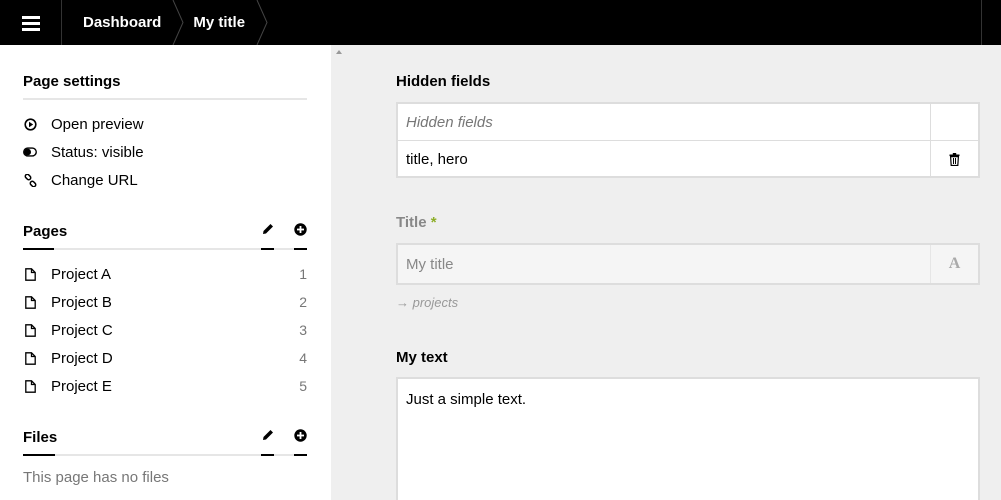 The height and width of the screenshot is (500, 1001). I want to click on add-page-button, so click(300, 236).